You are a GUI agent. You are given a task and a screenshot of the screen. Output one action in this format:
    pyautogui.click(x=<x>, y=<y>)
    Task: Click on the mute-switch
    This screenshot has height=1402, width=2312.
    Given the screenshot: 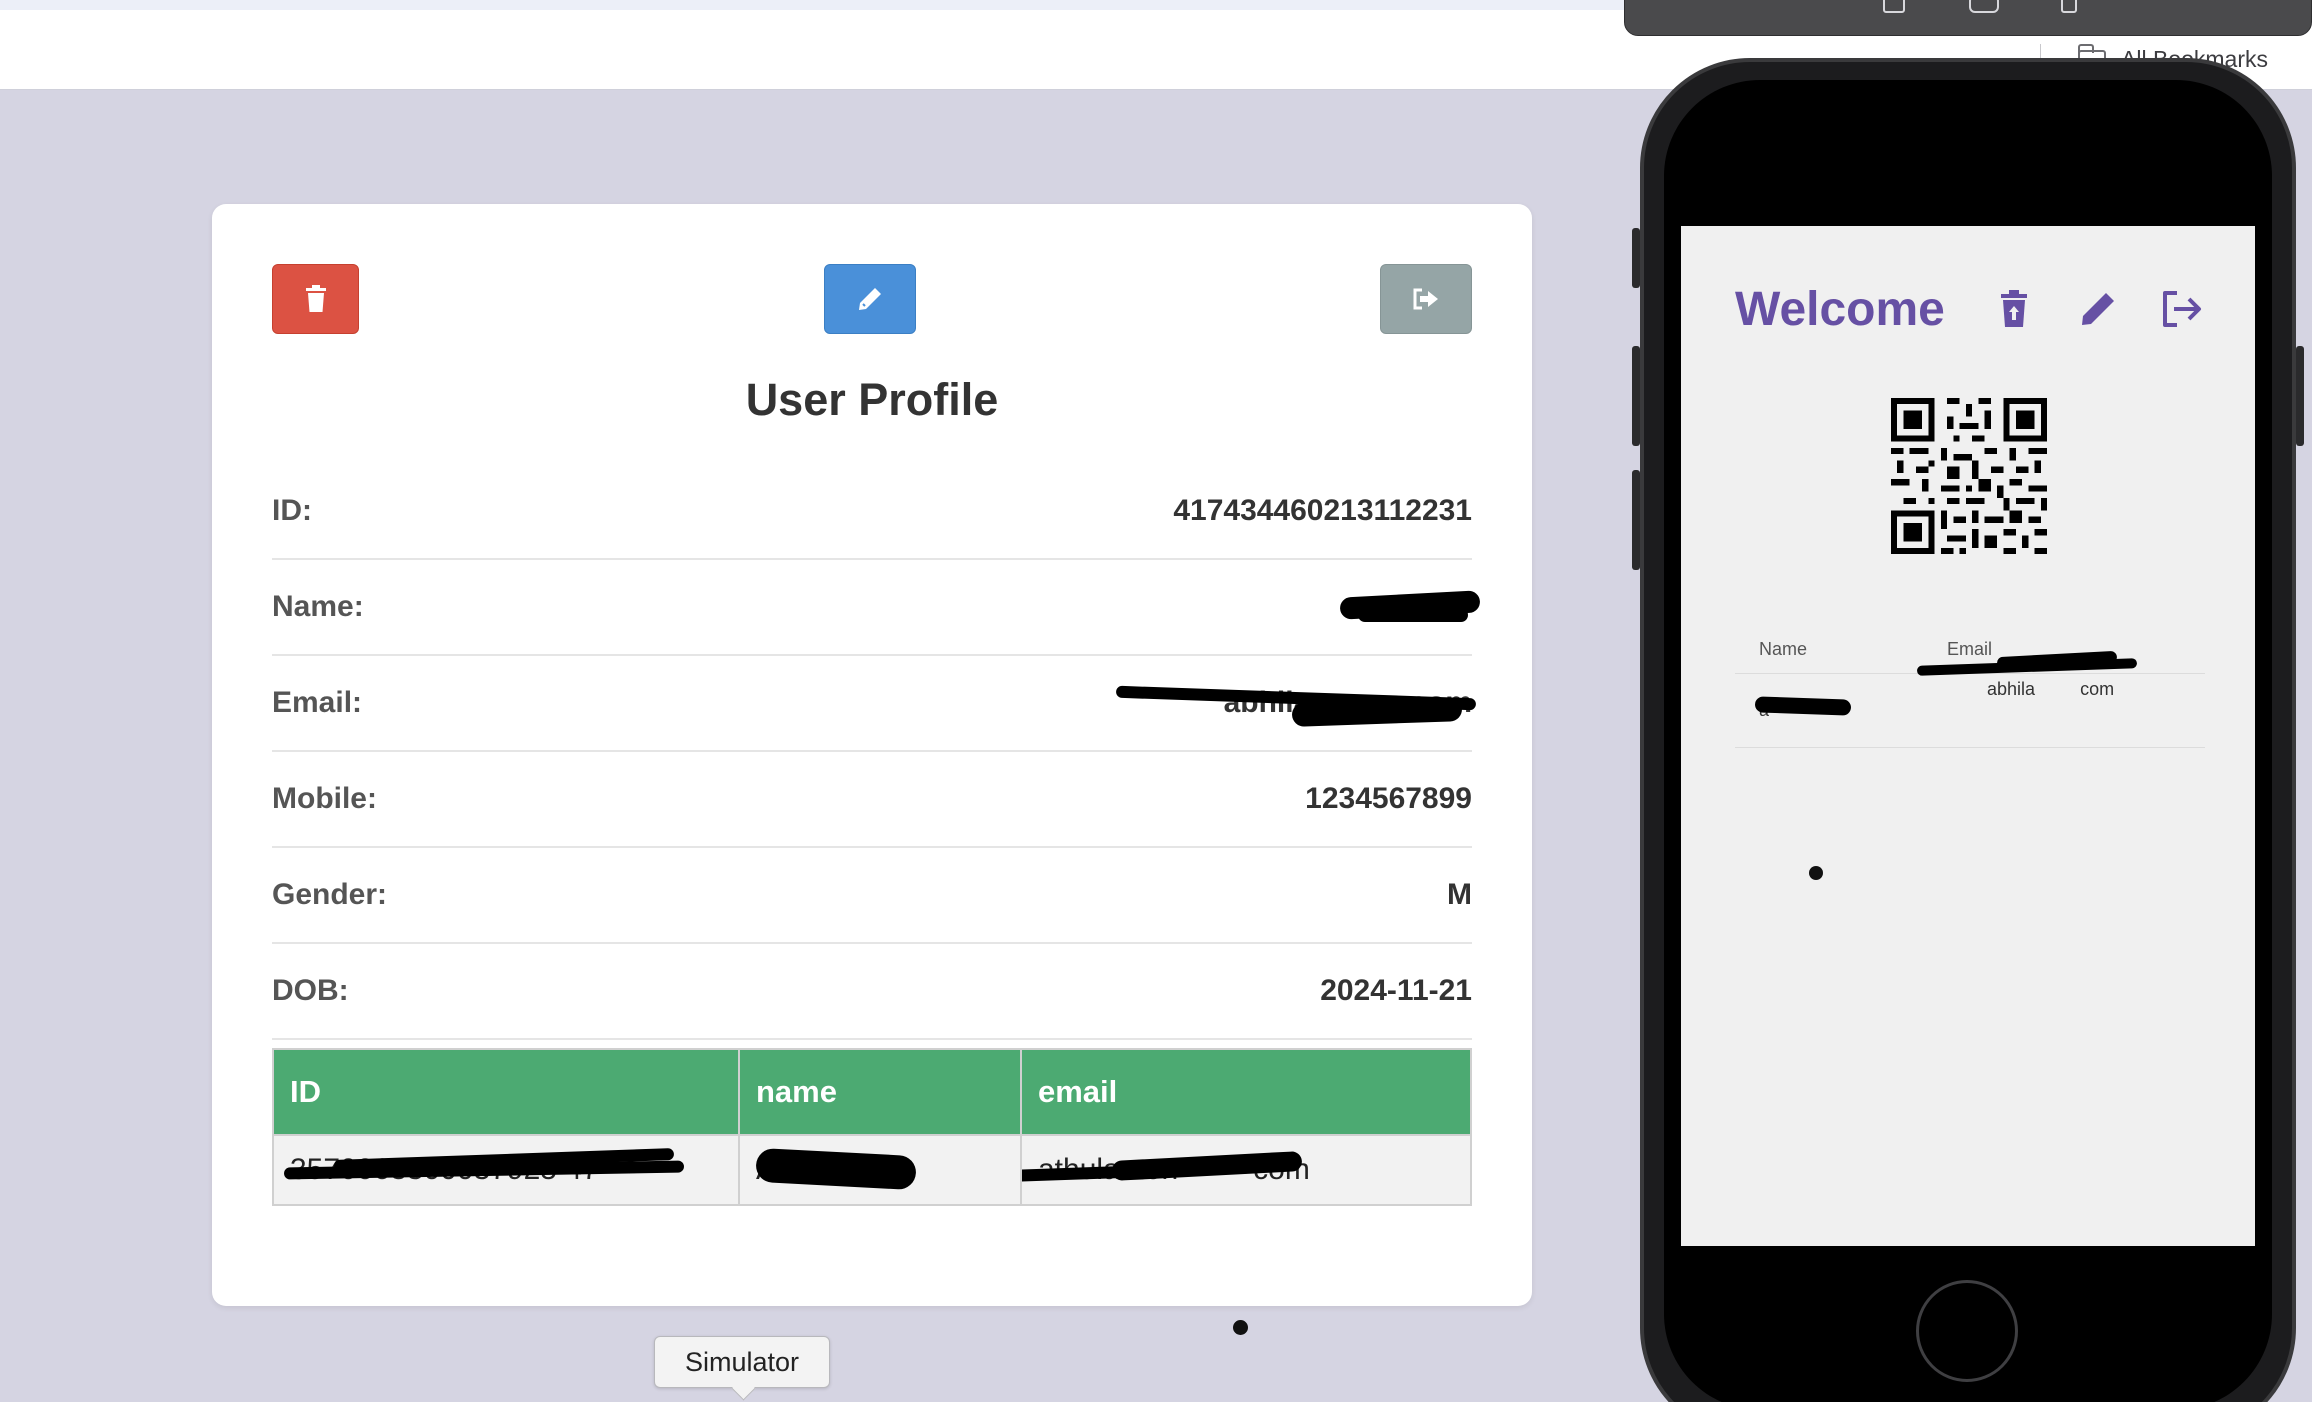 What is the action you would take?
    pyautogui.click(x=1636, y=258)
    